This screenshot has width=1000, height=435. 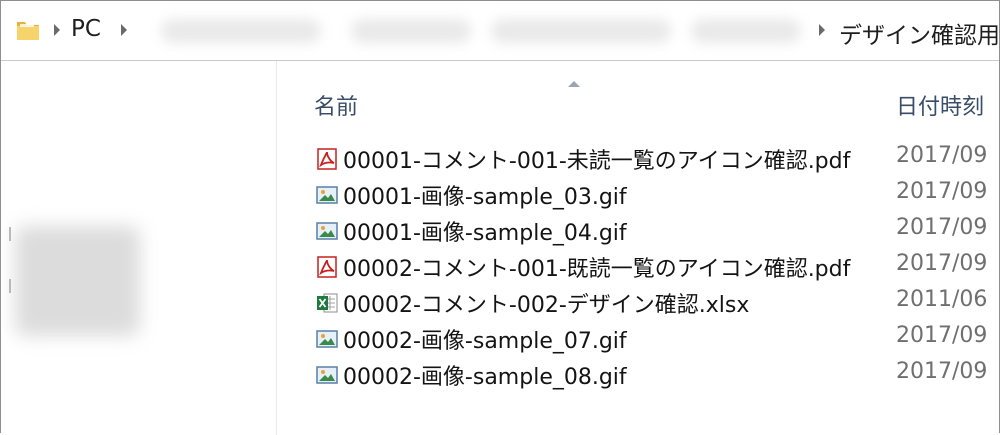 I want to click on column-header-date: 日付時刻, so click(x=940, y=105).